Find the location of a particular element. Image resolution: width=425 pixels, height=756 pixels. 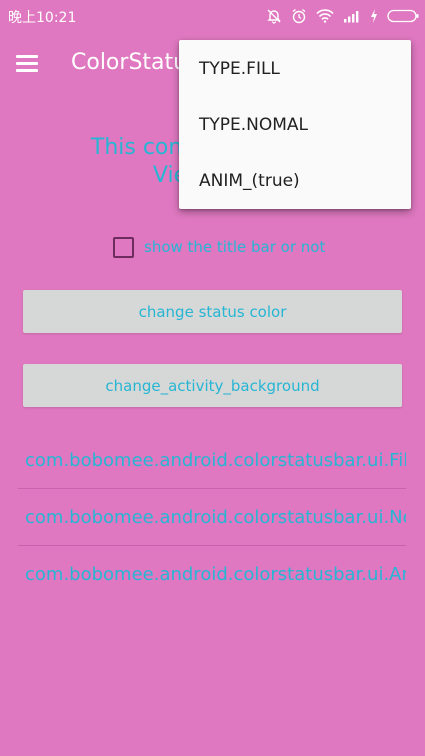

checkbox-box is located at coordinates (123, 247).